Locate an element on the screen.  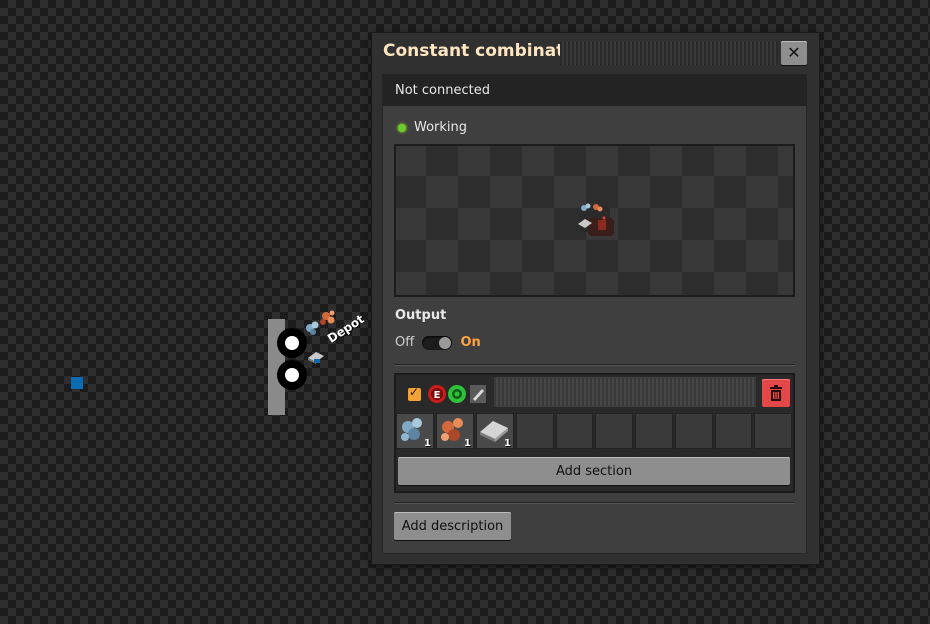
connection-status-bar: Not connected is located at coordinates (594, 90).